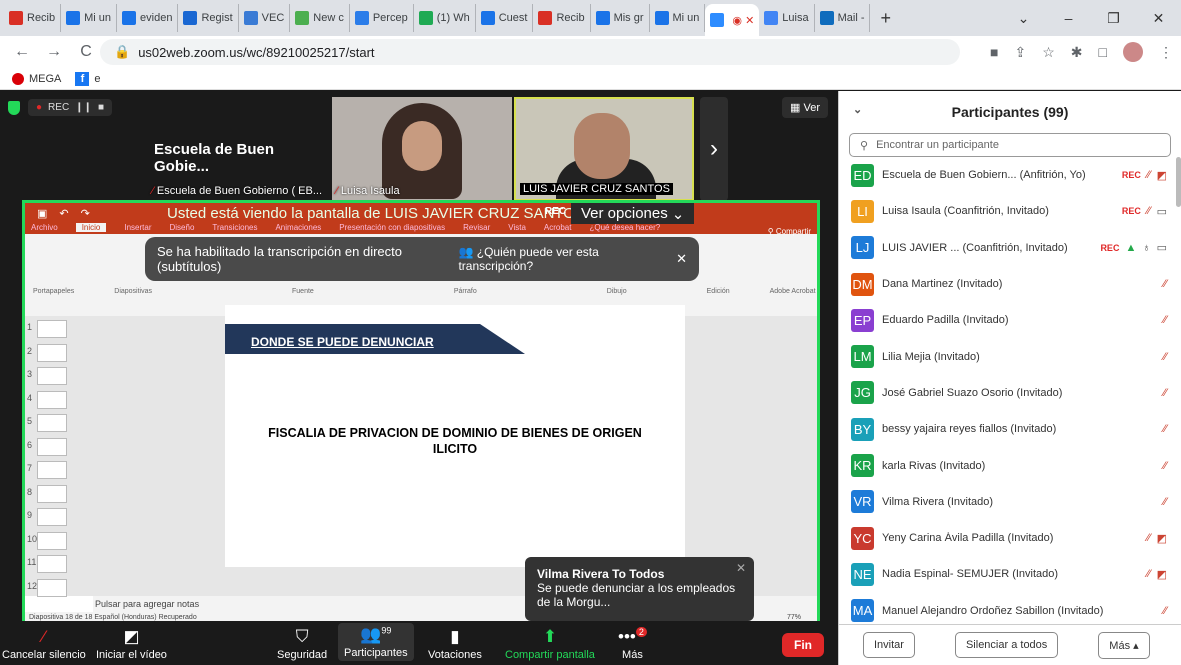  I want to click on tab-6: Percep, so click(382, 18).